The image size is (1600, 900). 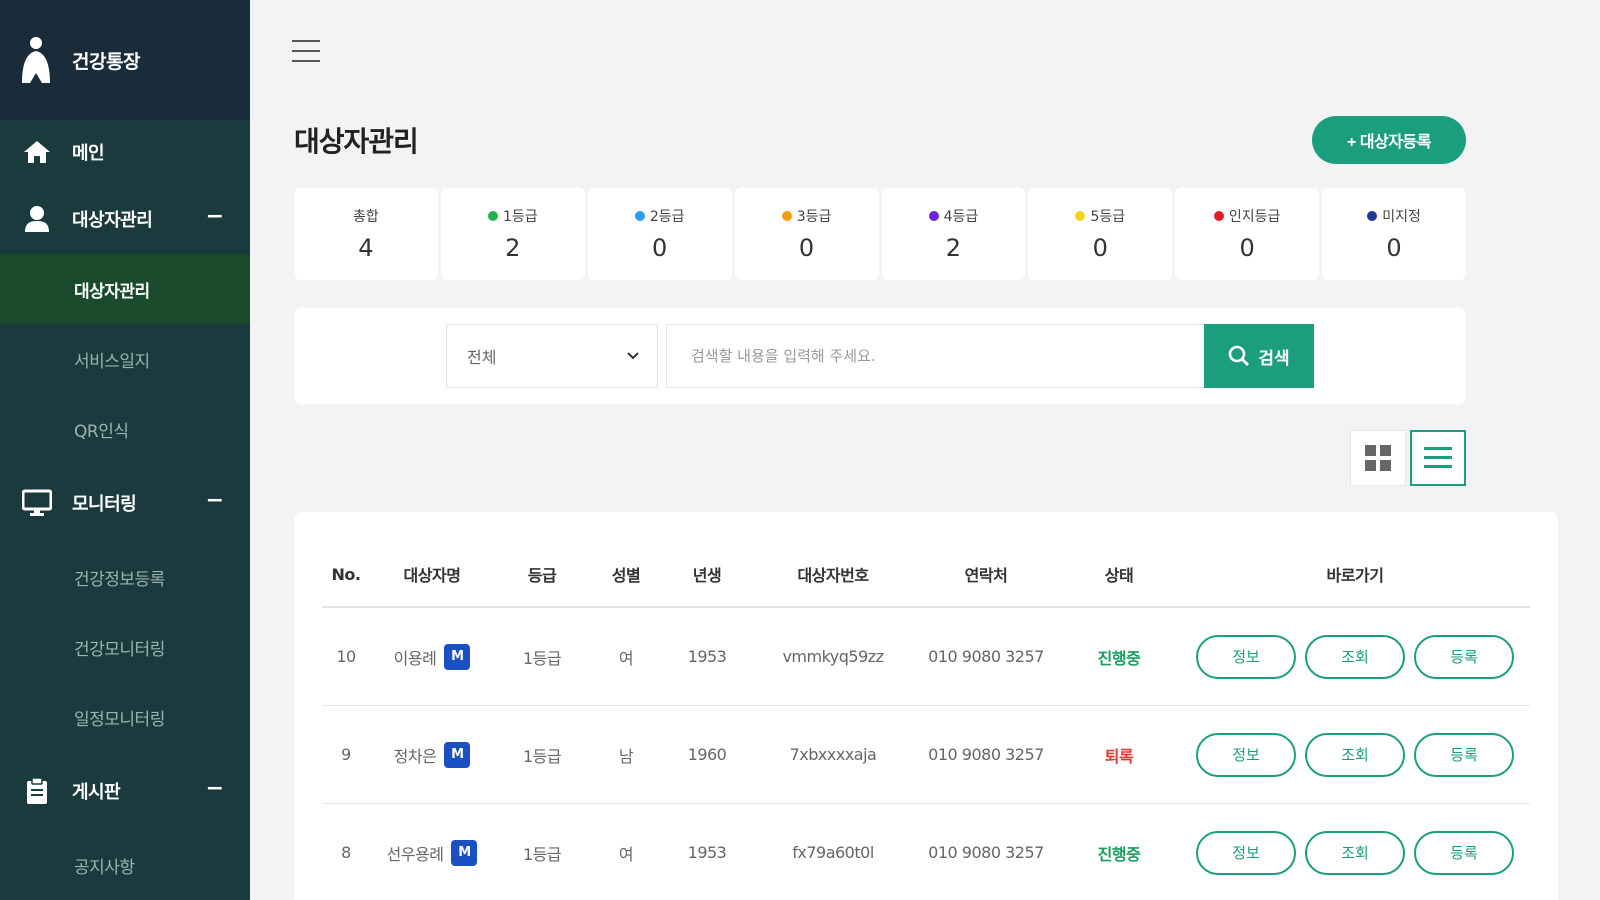 What do you see at coordinates (415, 756) in the screenshot?
I see `name-text: 정차은` at bounding box center [415, 756].